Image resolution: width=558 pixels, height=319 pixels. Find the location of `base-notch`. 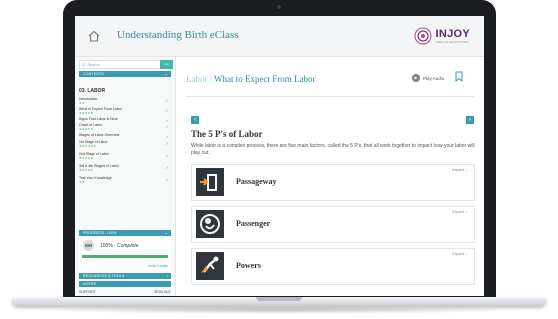

base-notch is located at coordinates (279, 299).